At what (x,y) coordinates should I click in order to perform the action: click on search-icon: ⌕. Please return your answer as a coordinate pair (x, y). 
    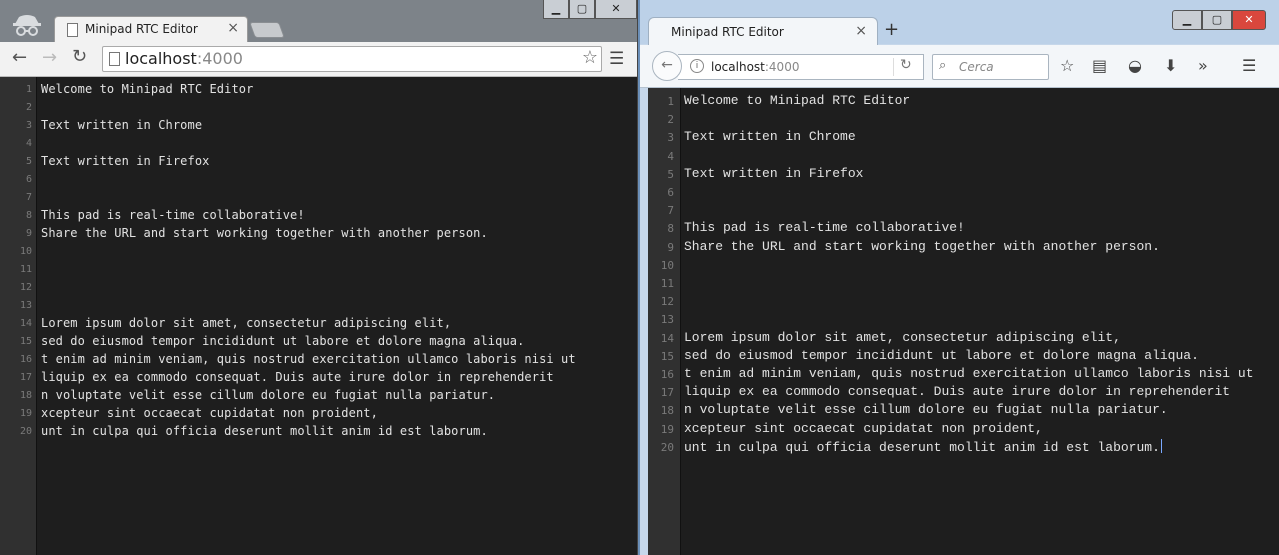
    Looking at the image, I should click on (943, 65).